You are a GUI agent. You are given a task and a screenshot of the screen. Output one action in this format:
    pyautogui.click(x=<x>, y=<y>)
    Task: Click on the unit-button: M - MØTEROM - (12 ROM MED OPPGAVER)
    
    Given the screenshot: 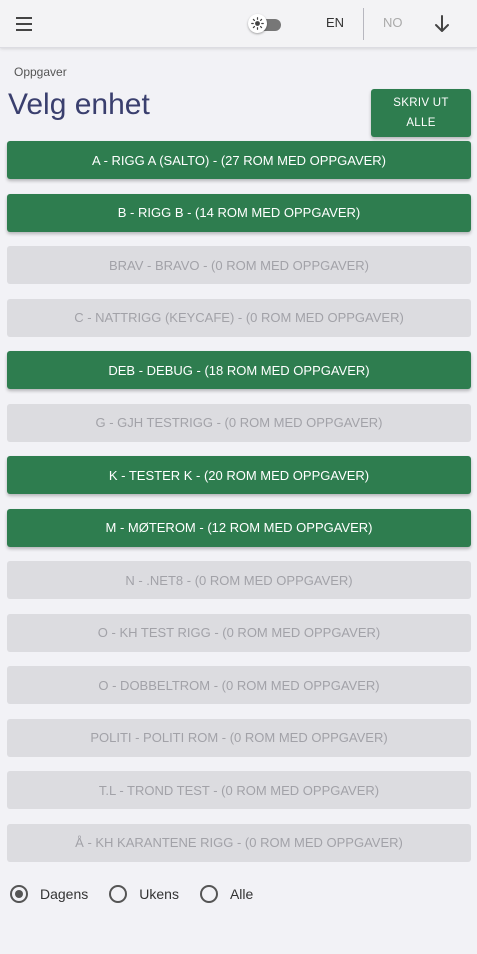 What is the action you would take?
    pyautogui.click(x=239, y=527)
    